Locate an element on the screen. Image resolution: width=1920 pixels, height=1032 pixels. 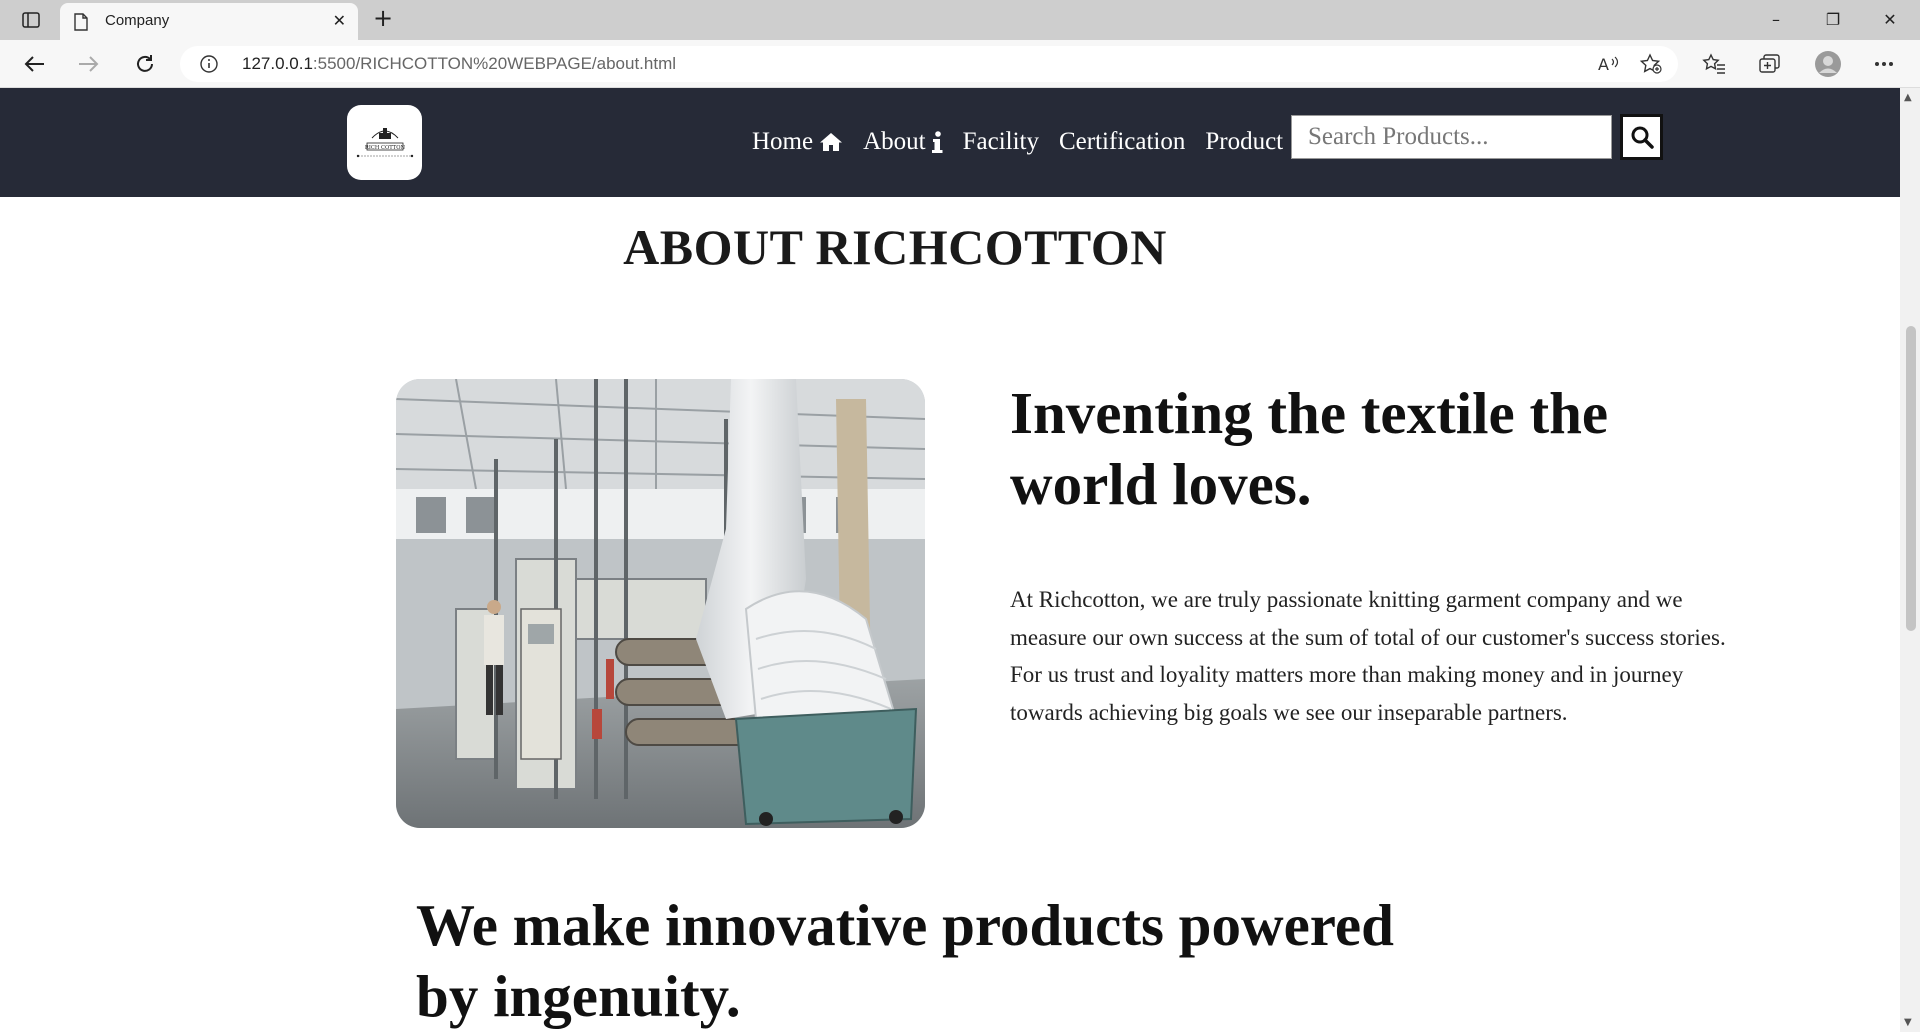
nav-product-label: Product is located at coordinates (1244, 141).